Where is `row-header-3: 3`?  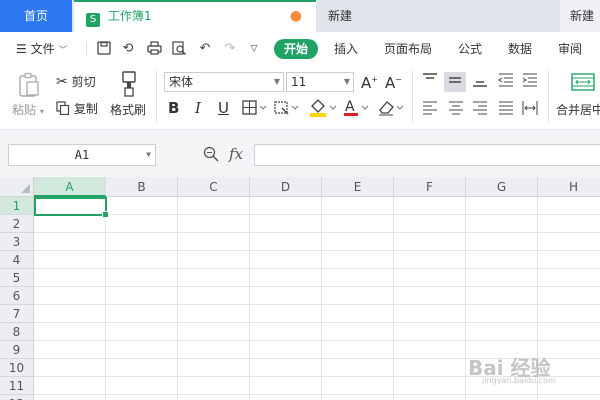 row-header-3: 3 is located at coordinates (17, 242).